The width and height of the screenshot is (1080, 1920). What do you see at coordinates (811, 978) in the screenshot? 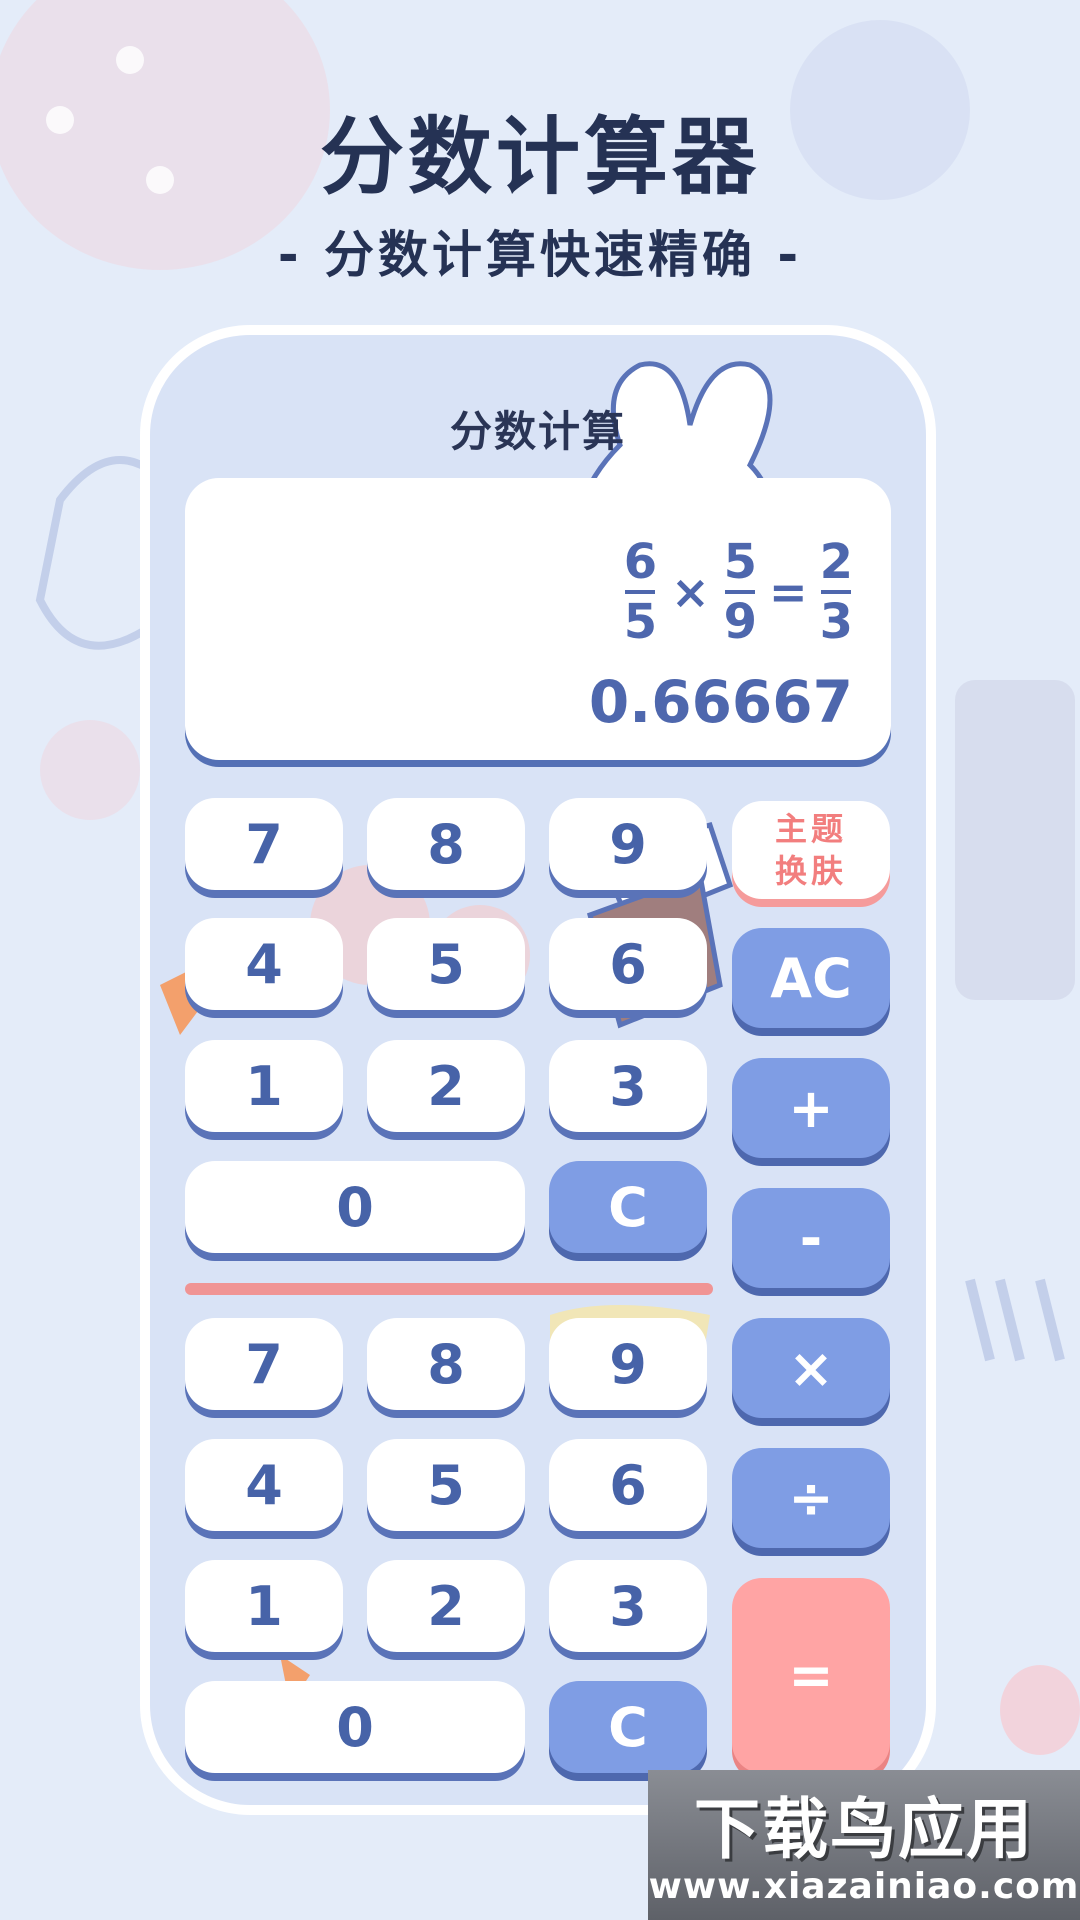
I see `all-clear-button: AC` at bounding box center [811, 978].